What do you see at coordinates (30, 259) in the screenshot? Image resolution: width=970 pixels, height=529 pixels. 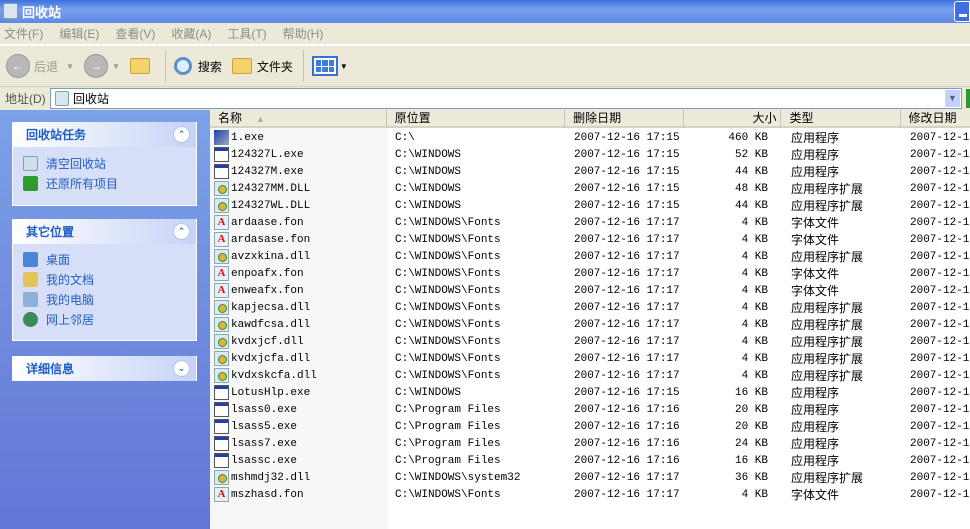 I see `desktop-icon` at bounding box center [30, 259].